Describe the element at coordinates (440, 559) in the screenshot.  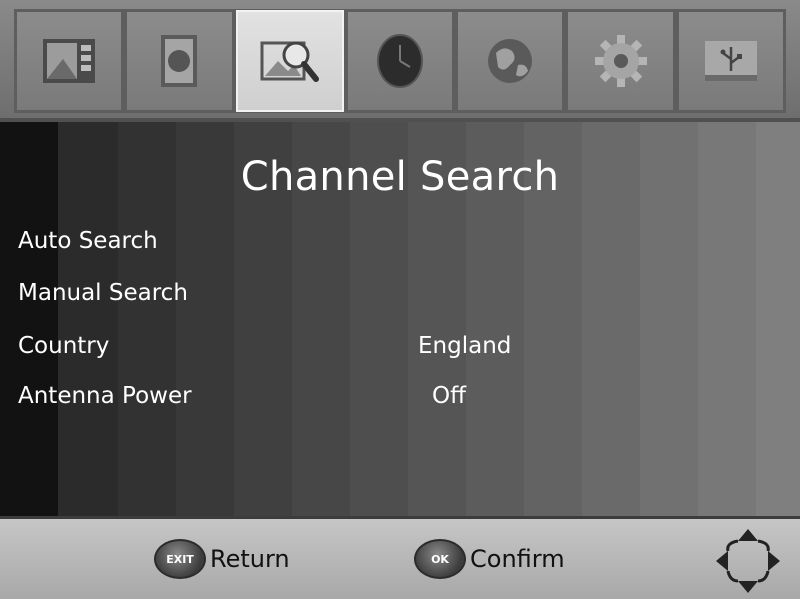
I see `ok-key-icon: OK` at that location.